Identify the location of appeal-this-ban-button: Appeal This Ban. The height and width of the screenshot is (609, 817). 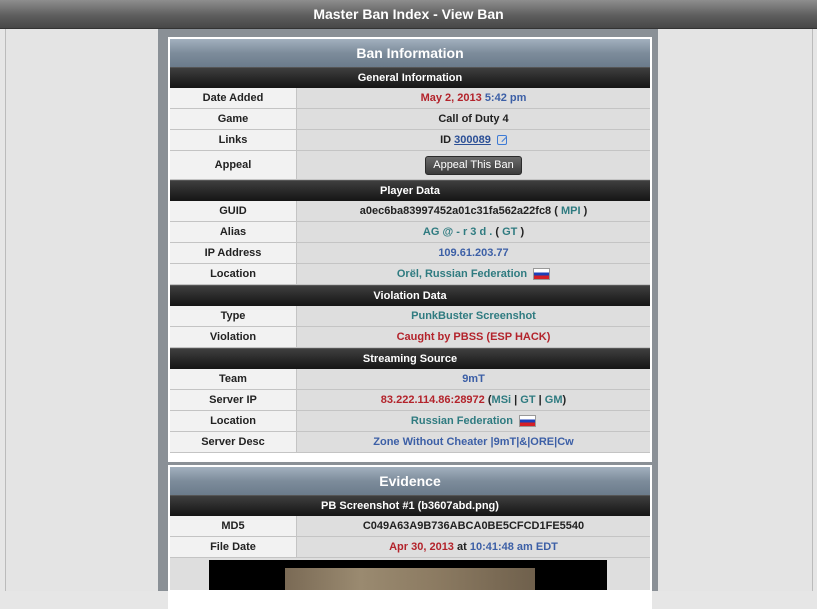
(473, 165).